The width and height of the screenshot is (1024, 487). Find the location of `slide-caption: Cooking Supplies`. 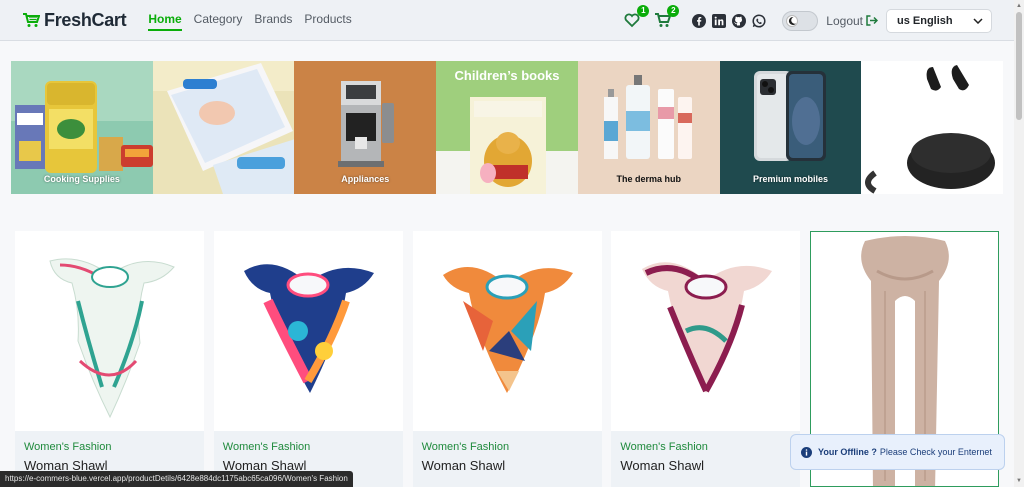

slide-caption: Cooking Supplies is located at coordinates (81, 179).